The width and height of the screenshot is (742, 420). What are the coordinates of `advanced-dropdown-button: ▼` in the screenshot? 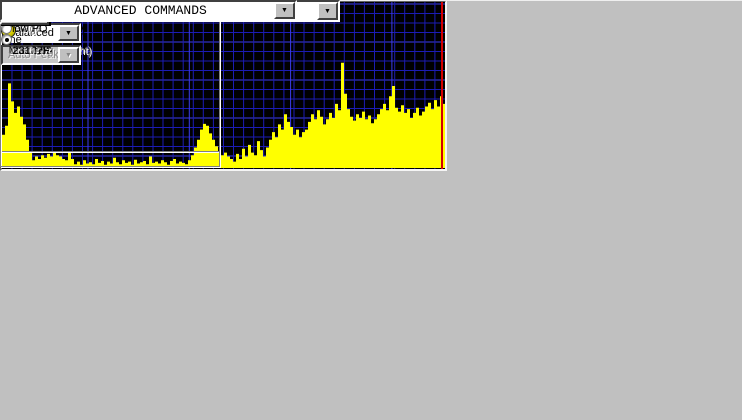 It's located at (284, 10).